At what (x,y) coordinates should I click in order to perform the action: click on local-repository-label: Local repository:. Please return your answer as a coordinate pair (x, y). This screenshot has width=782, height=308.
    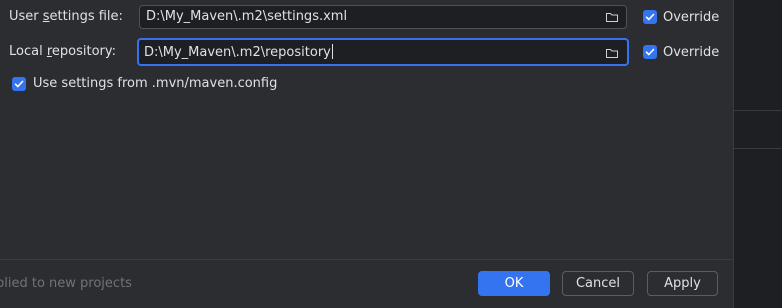
    Looking at the image, I should click on (62, 51).